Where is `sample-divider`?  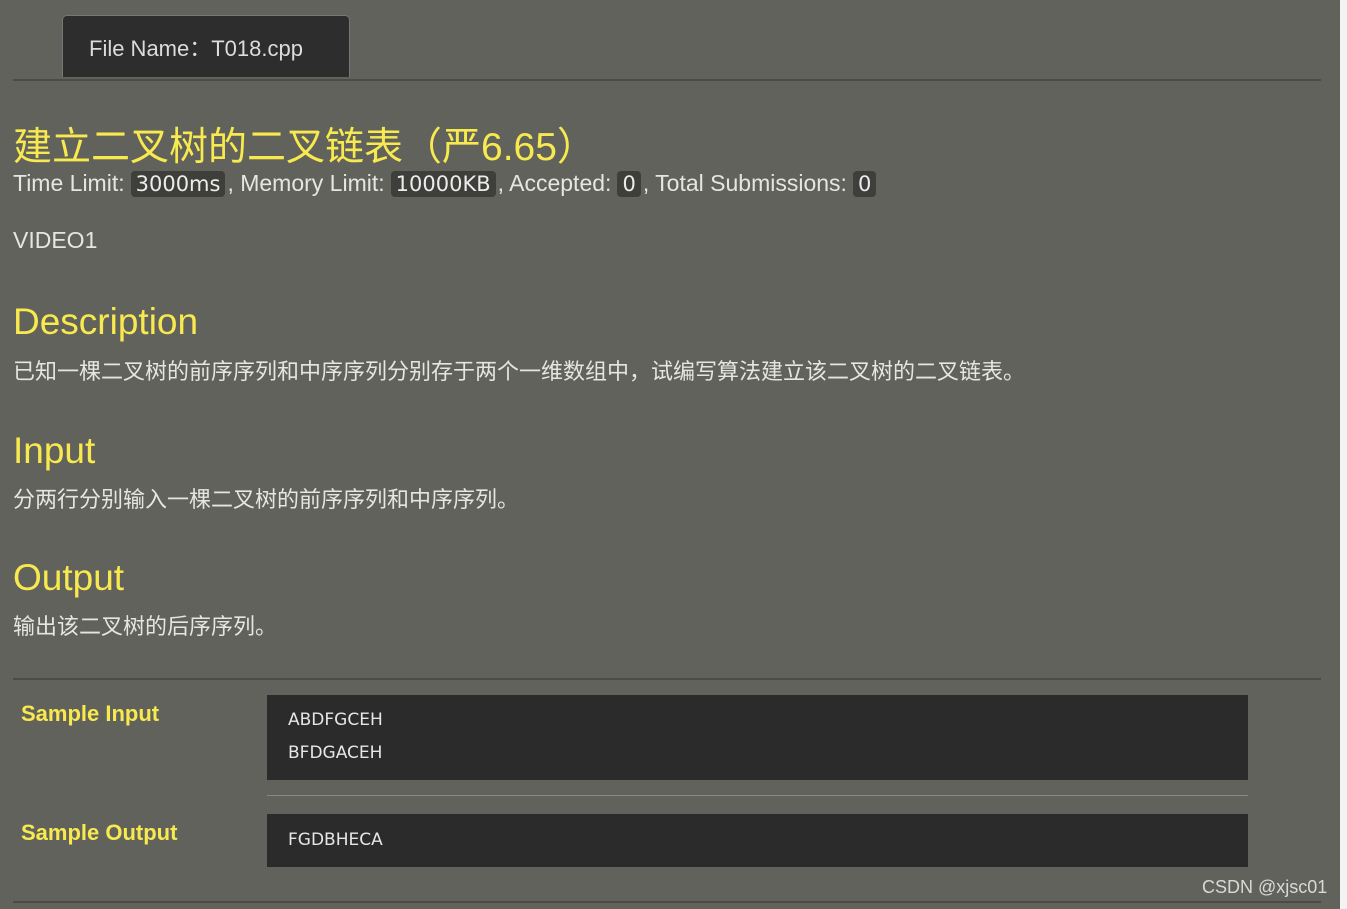 sample-divider is located at coordinates (757, 795).